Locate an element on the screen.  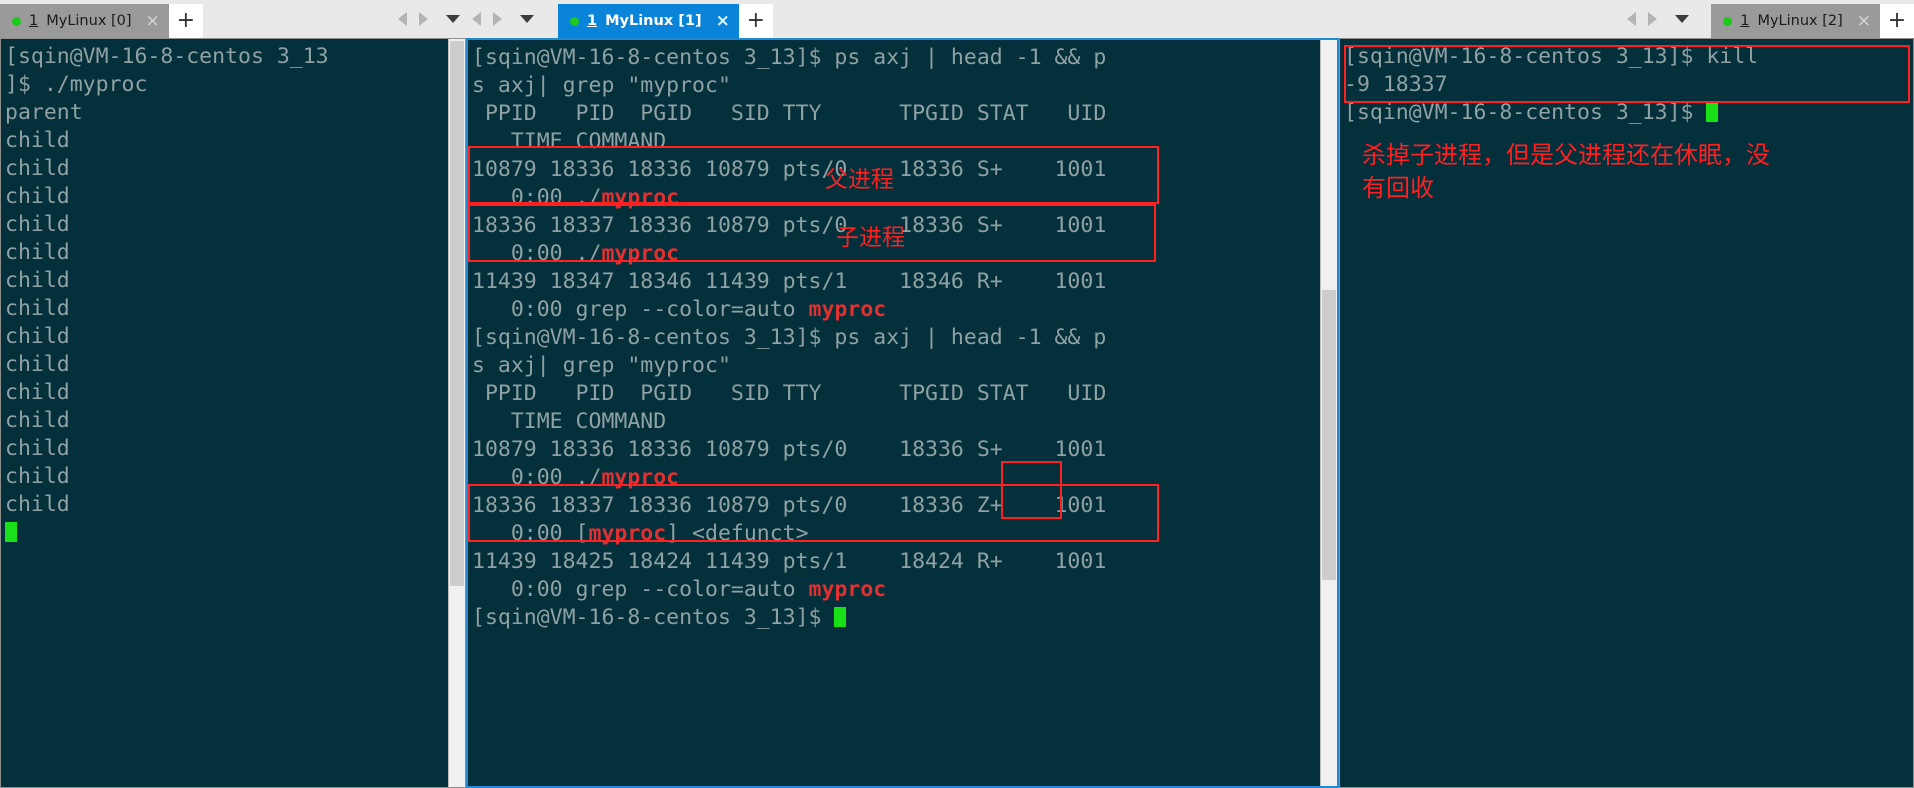
terminal-line: -9 18337 is located at coordinates (1396, 84).